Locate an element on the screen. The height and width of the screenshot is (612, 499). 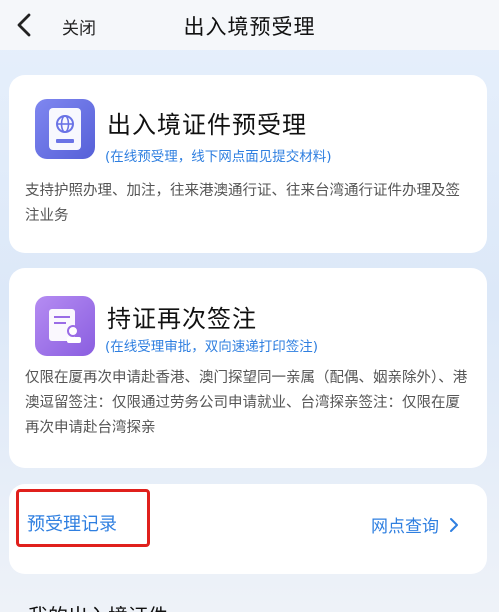
card-description: 支持护照办理、加注，往来港澳通行证、往来台湾通行证件办理及签注业务 is located at coordinates (242, 203).